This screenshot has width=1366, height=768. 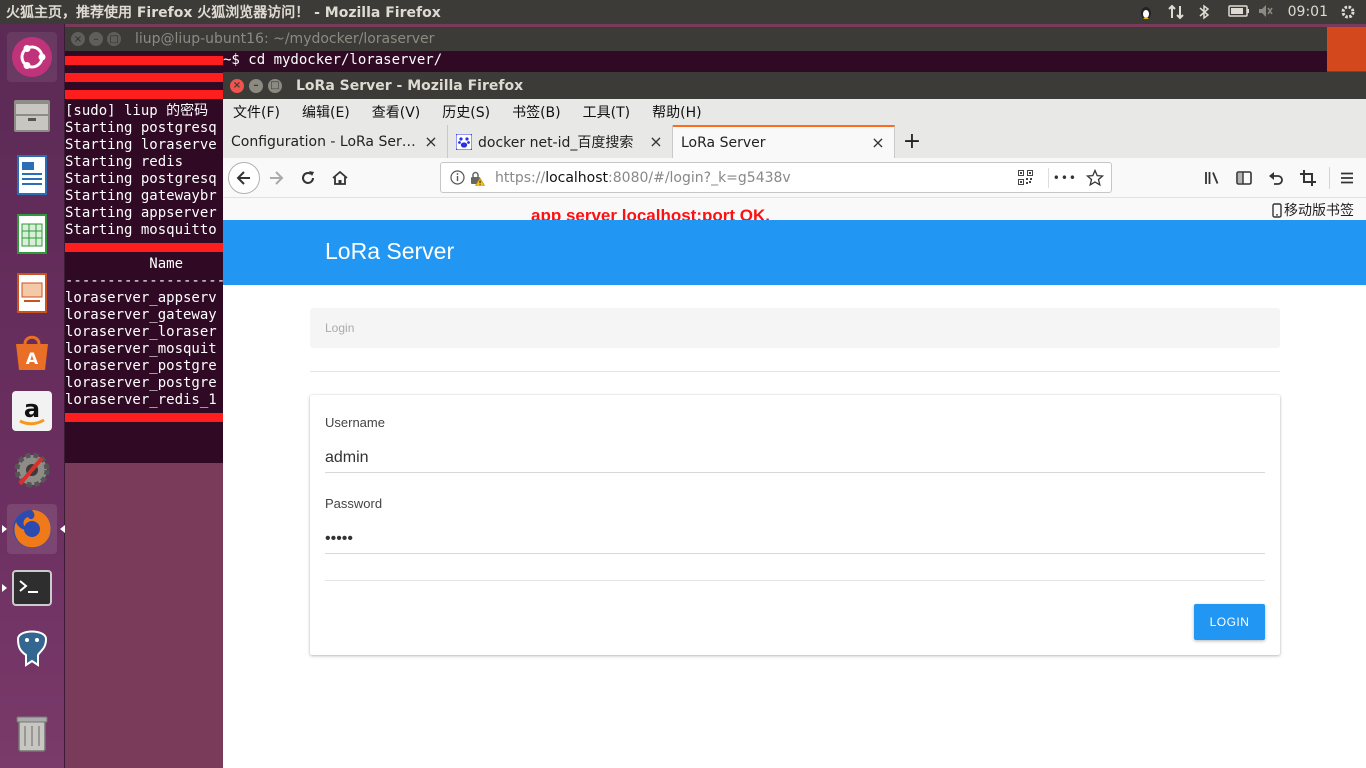 What do you see at coordinates (464, 141) in the screenshot?
I see `baidu-paw-icon` at bounding box center [464, 141].